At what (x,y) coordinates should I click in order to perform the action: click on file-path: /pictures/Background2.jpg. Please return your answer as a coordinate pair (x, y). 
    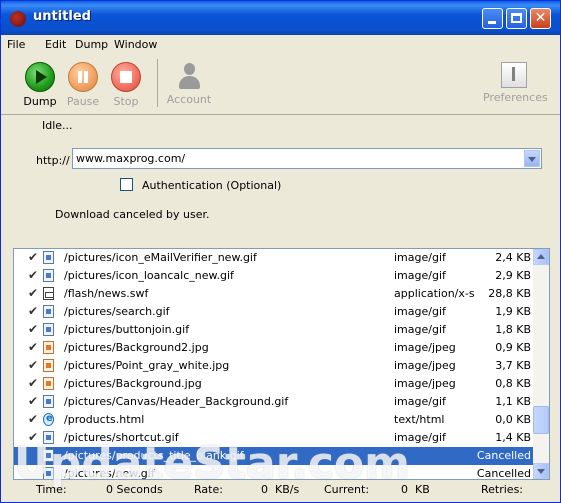
    Looking at the image, I should click on (136, 347).